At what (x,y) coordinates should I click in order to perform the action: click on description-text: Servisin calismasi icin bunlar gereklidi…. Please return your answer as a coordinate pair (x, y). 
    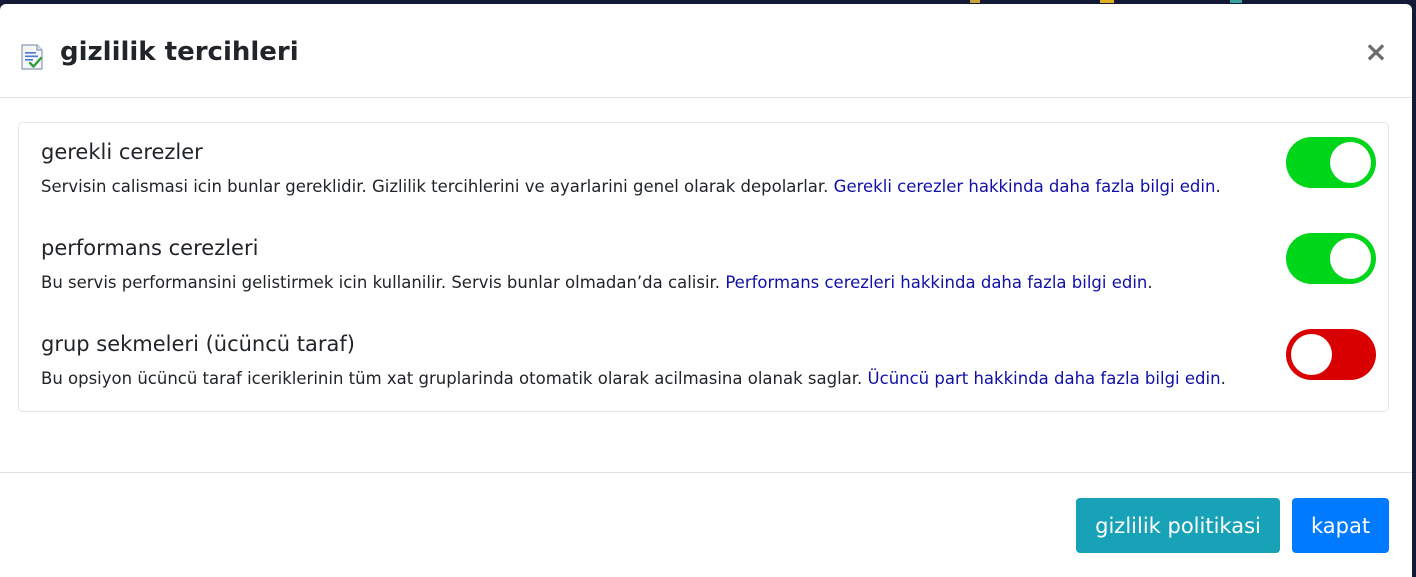
    Looking at the image, I should click on (435, 186).